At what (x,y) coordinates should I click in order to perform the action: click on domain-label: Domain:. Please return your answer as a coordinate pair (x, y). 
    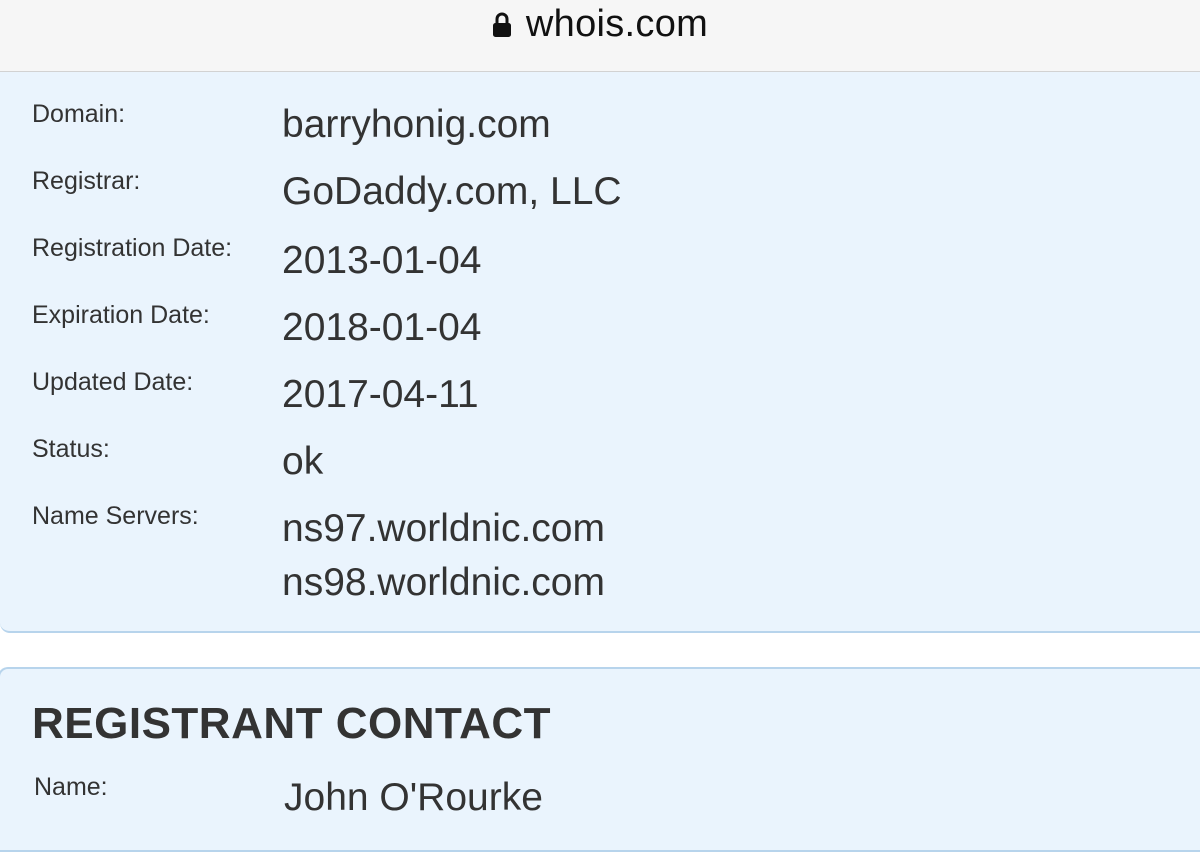
    Looking at the image, I should click on (79, 114).